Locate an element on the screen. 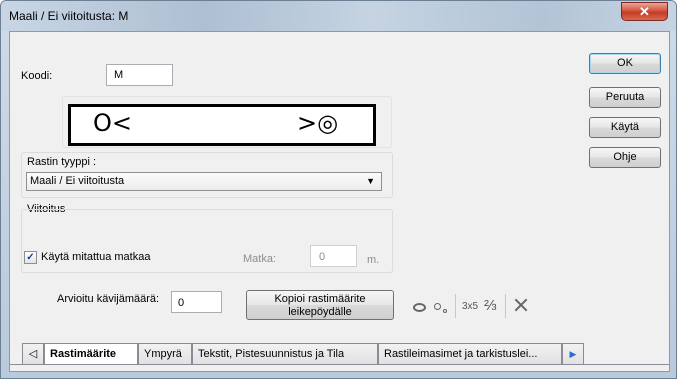  tab-scroll-right: ▶ is located at coordinates (573, 353).